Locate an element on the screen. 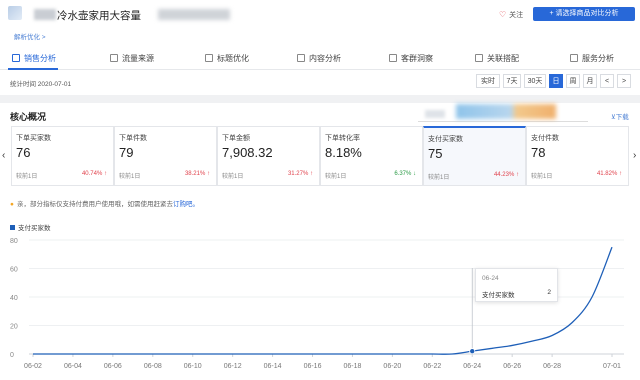 The width and height of the screenshot is (640, 380). next-metrics-arrow: › is located at coordinates (634, 155).